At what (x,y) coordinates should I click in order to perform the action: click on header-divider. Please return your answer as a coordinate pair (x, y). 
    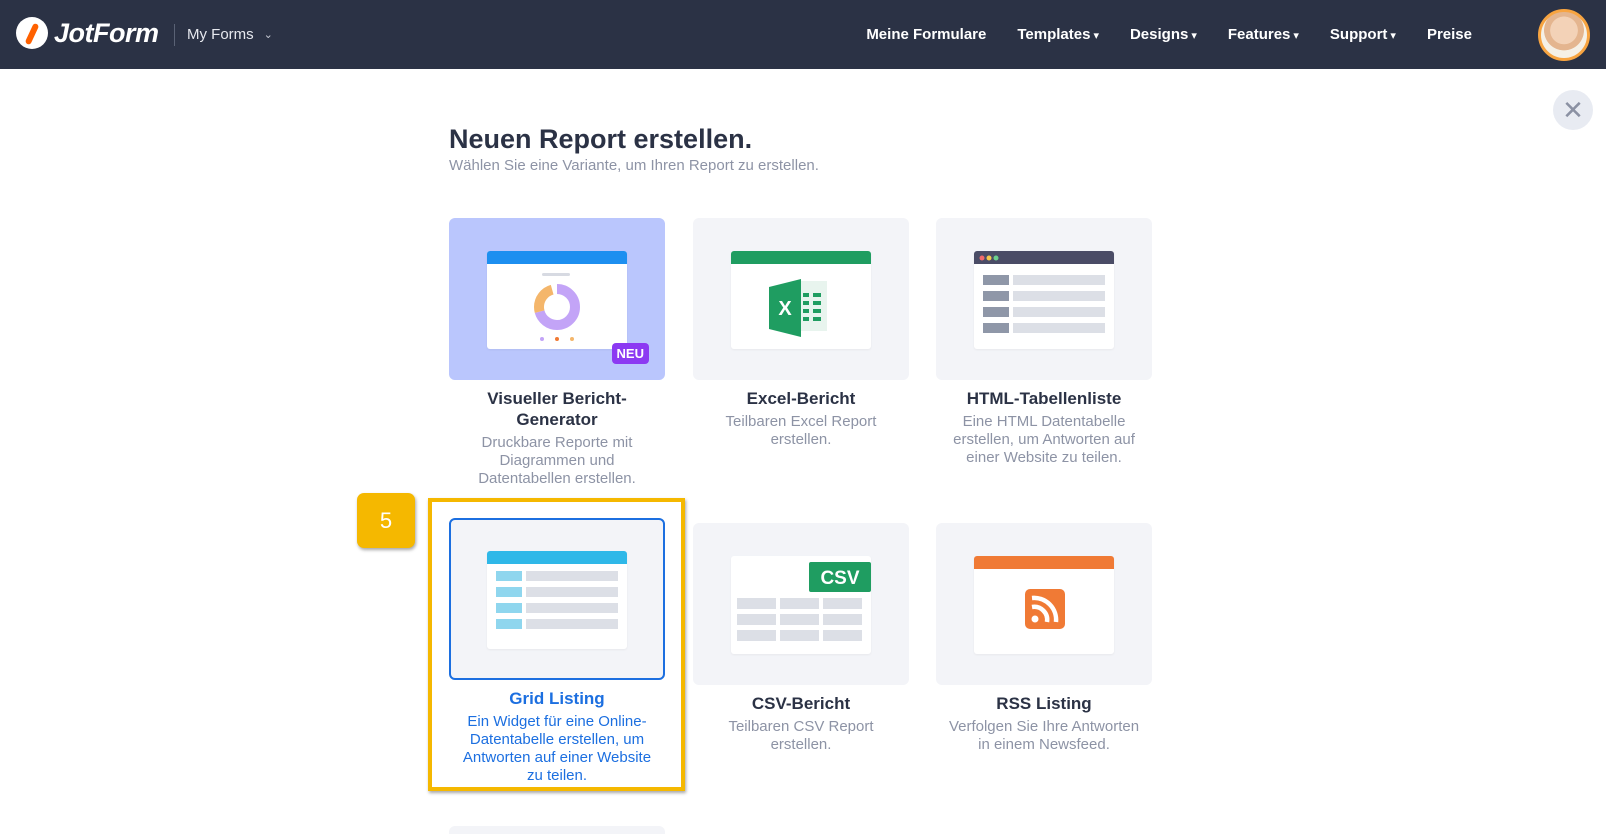
    Looking at the image, I should click on (174, 35).